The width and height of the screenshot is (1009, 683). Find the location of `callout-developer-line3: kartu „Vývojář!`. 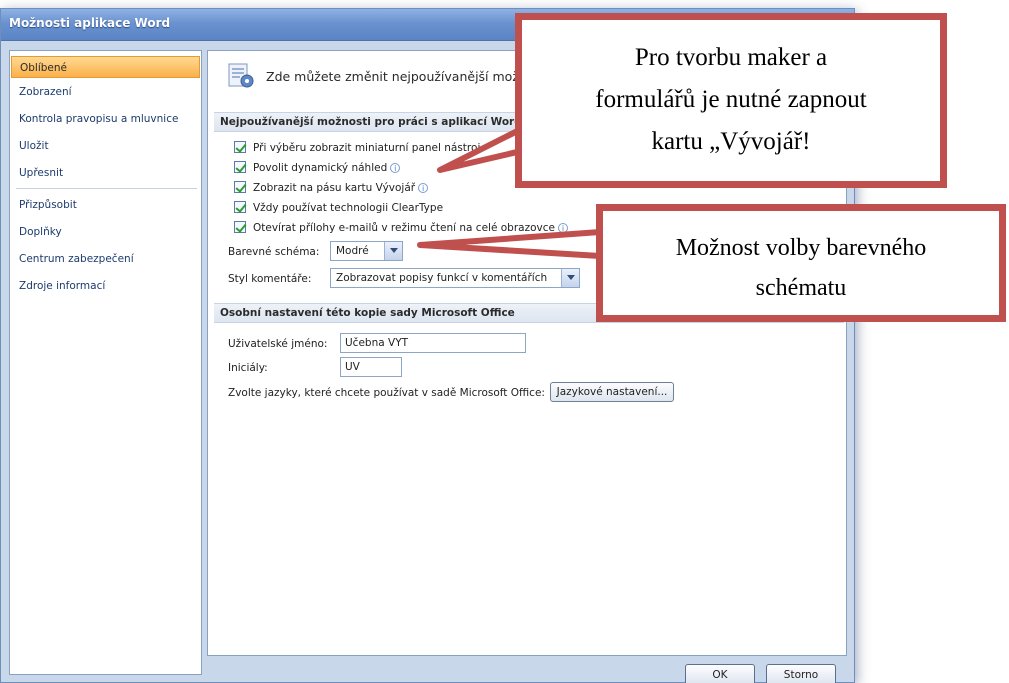

callout-developer-line3: kartu „Vývojář! is located at coordinates (731, 141).